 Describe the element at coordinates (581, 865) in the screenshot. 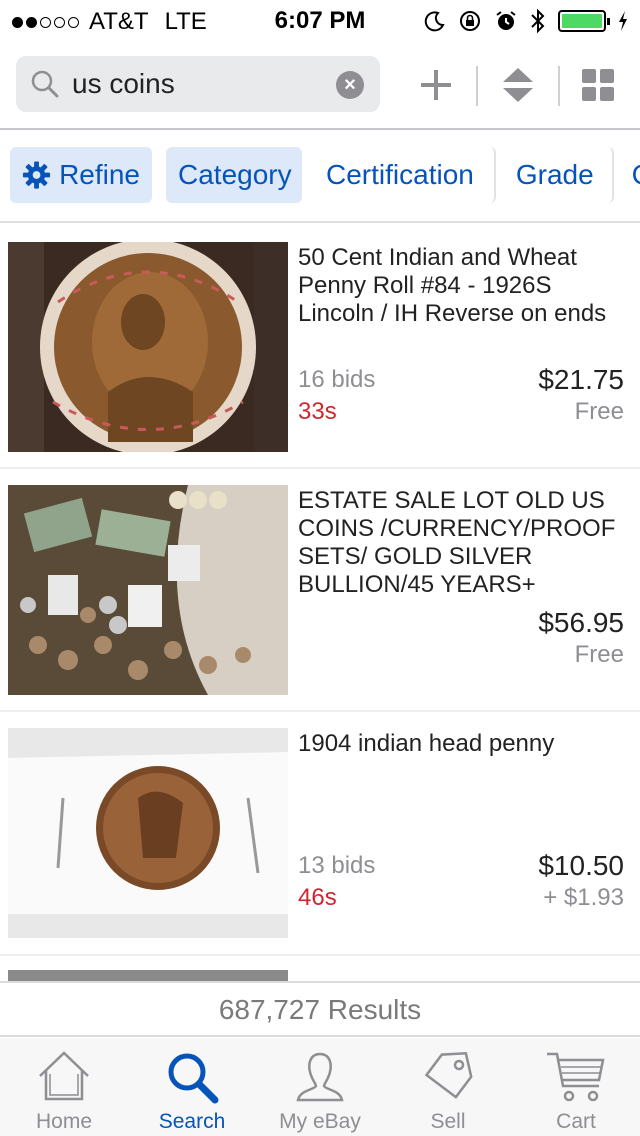

I see `listing-price: $10.50` at that location.